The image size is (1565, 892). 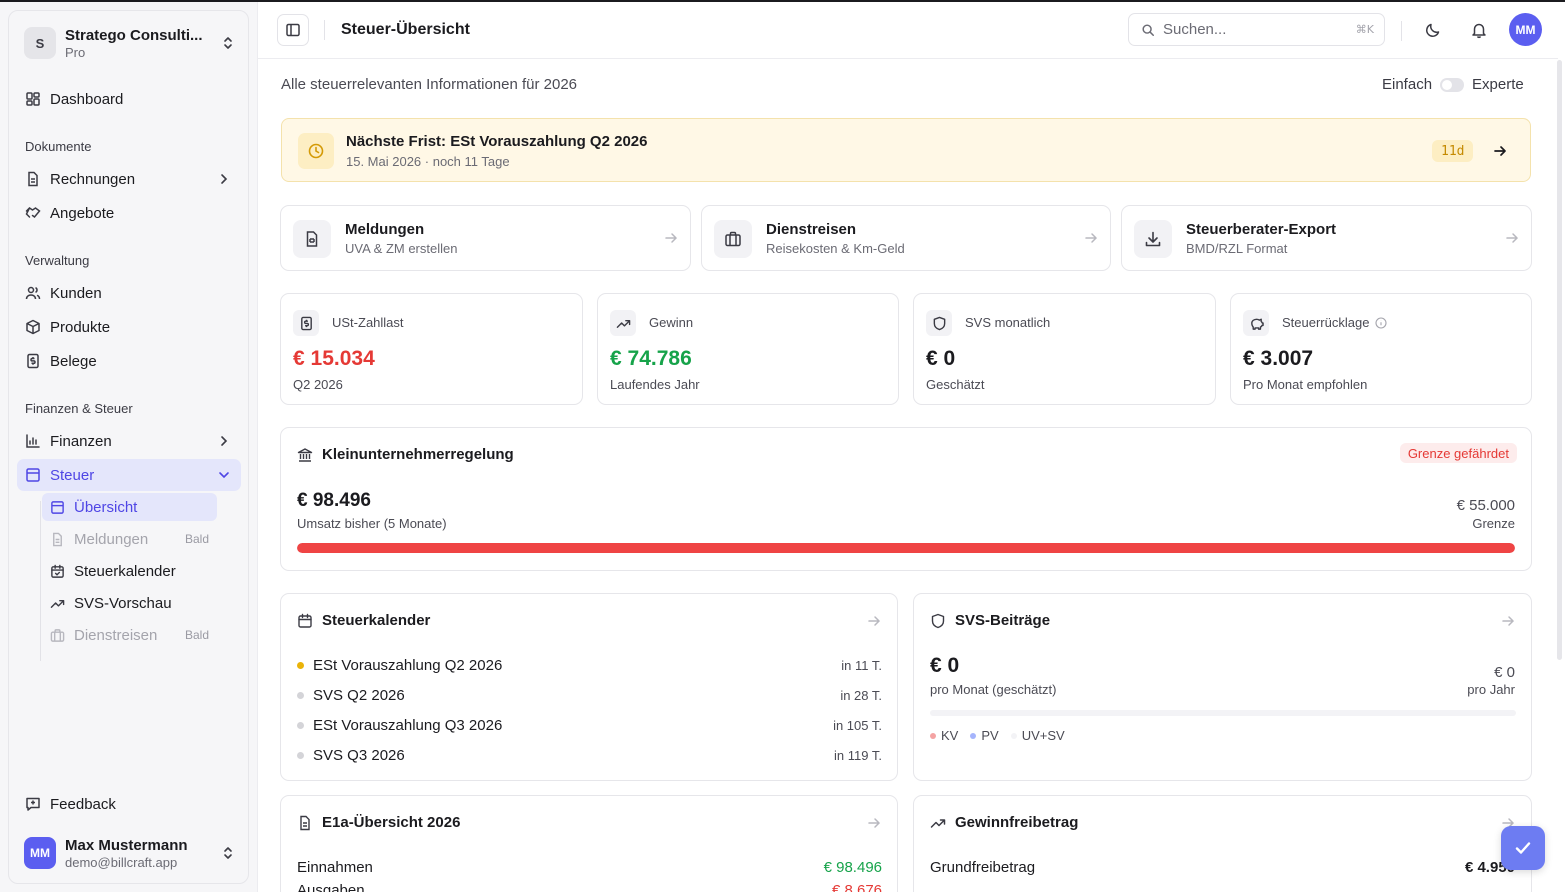 I want to click on bar-chart-icon, so click(x=33, y=441).